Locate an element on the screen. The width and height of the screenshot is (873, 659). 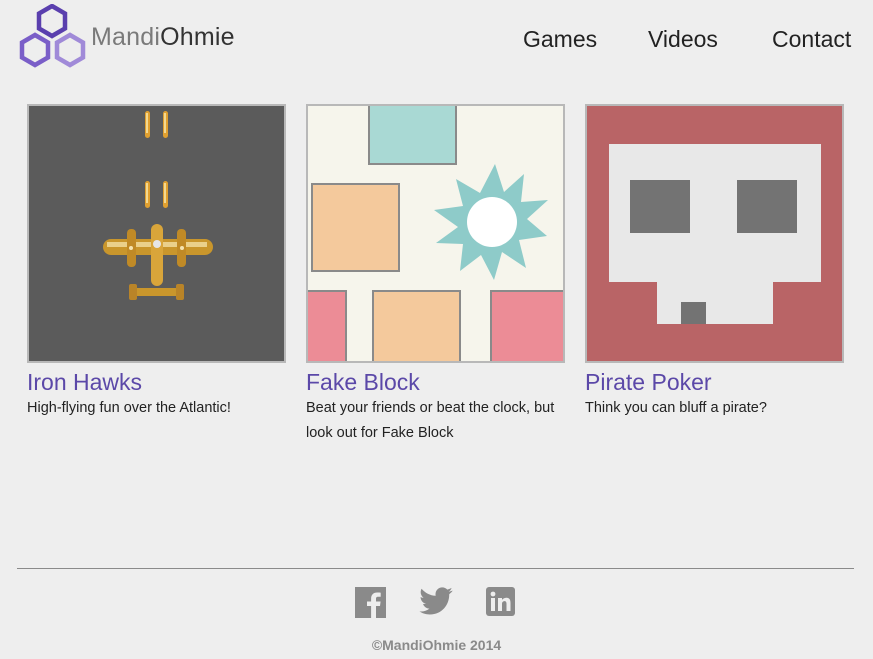
game-thumbnail-pirate-poker is located at coordinates (714, 233).